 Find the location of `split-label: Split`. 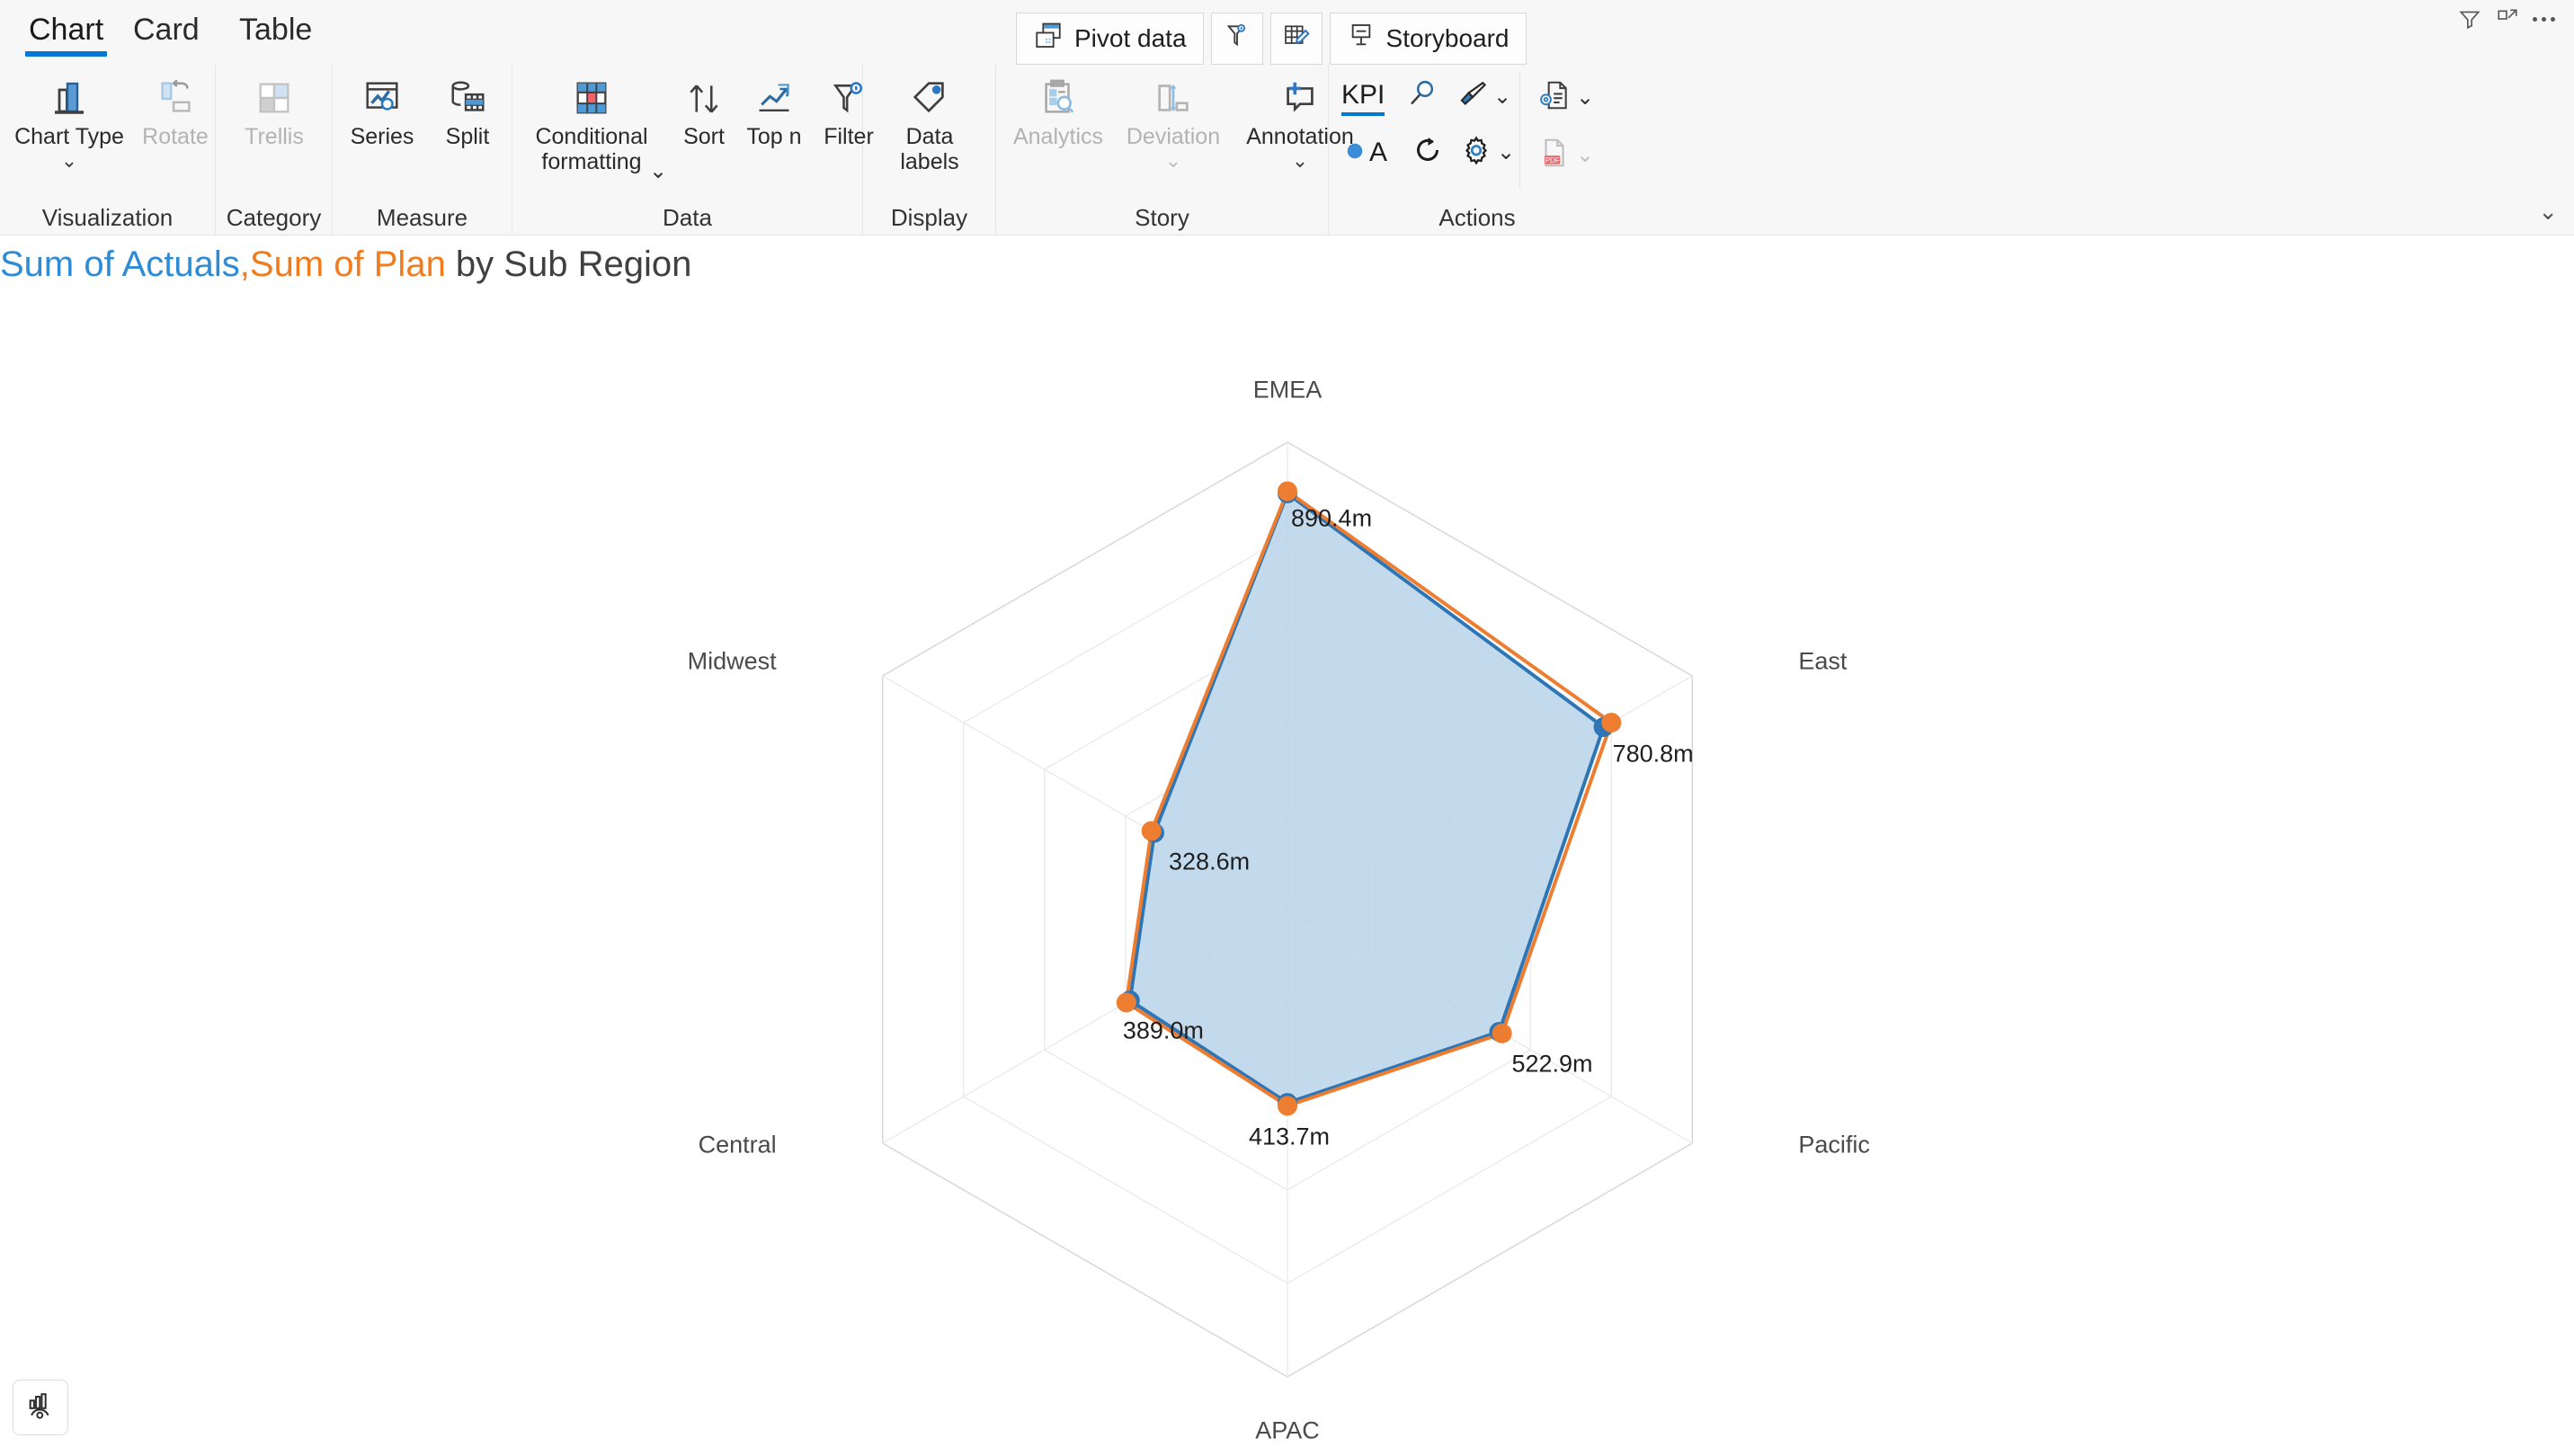

split-label: Split is located at coordinates (468, 136).